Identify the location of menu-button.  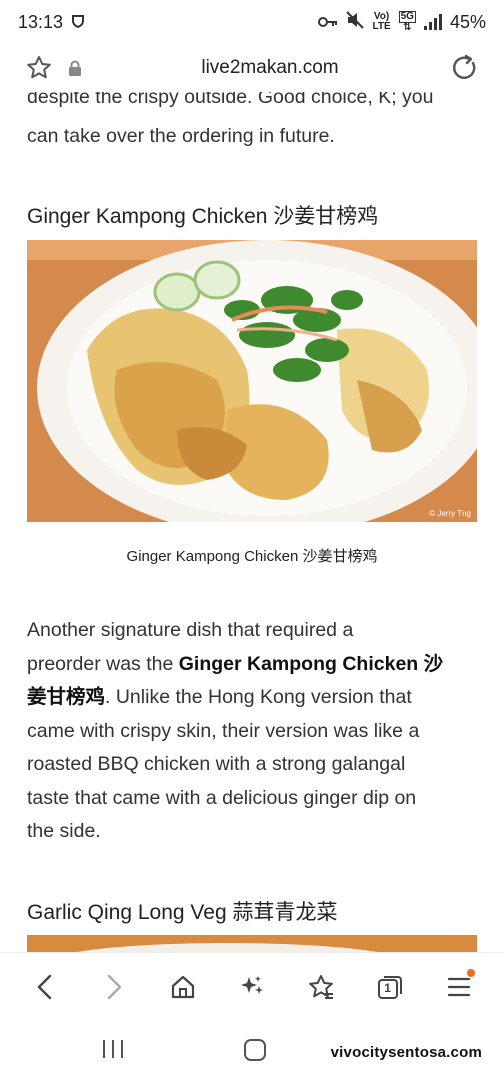
(459, 987).